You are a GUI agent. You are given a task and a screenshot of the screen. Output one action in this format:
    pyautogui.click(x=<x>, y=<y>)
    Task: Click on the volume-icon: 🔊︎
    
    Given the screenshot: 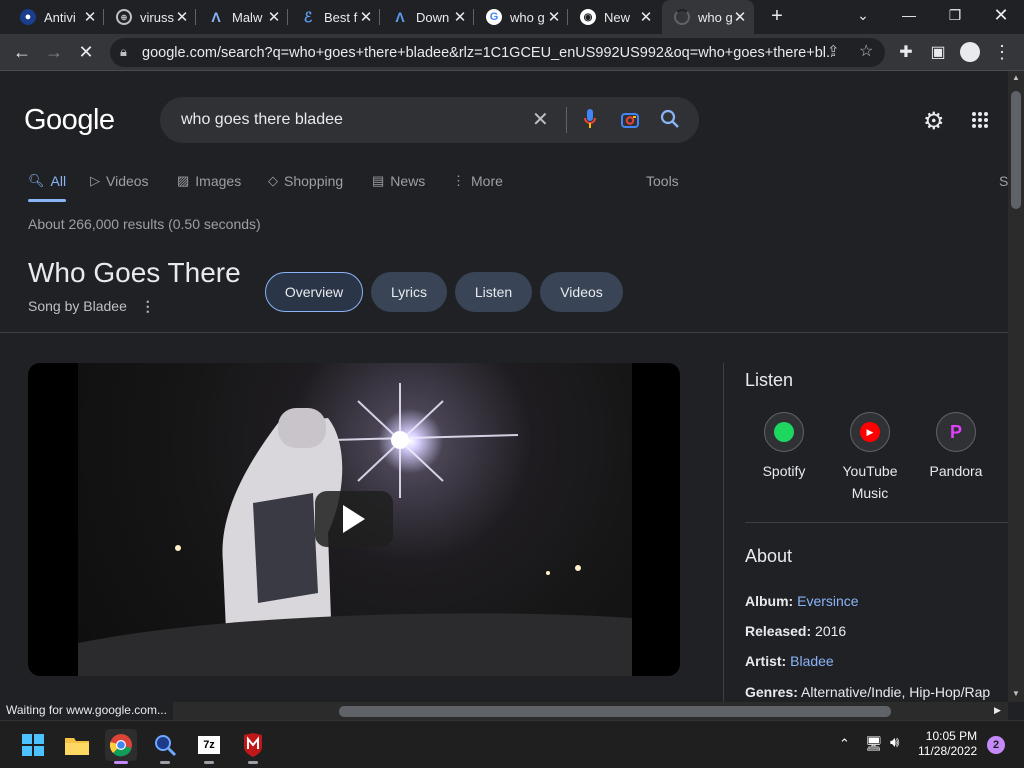 What is the action you would take?
    pyautogui.click(x=894, y=742)
    